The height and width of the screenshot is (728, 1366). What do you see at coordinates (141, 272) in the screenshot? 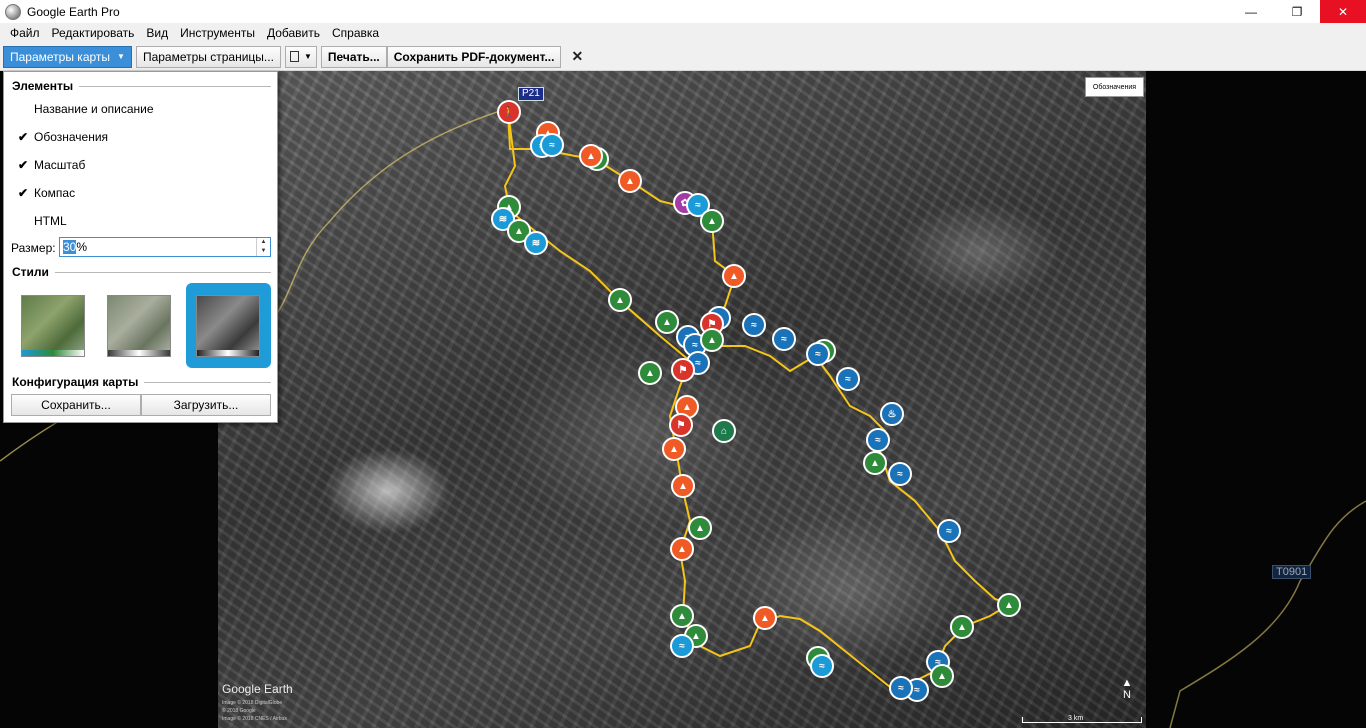
I see `styles-heading: Стили` at bounding box center [141, 272].